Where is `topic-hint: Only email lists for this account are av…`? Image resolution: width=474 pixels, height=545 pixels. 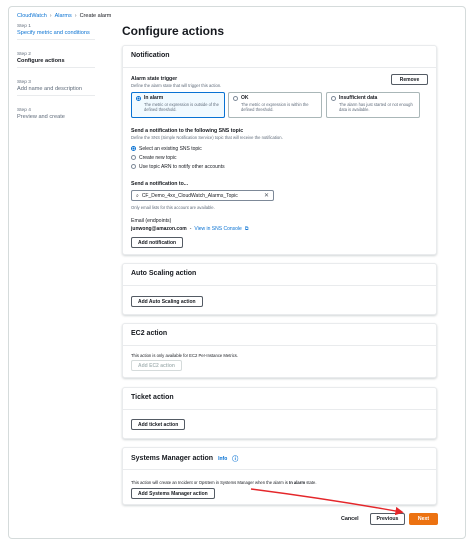
topic-hint: Only email lists for this account are av… is located at coordinates (173, 207).